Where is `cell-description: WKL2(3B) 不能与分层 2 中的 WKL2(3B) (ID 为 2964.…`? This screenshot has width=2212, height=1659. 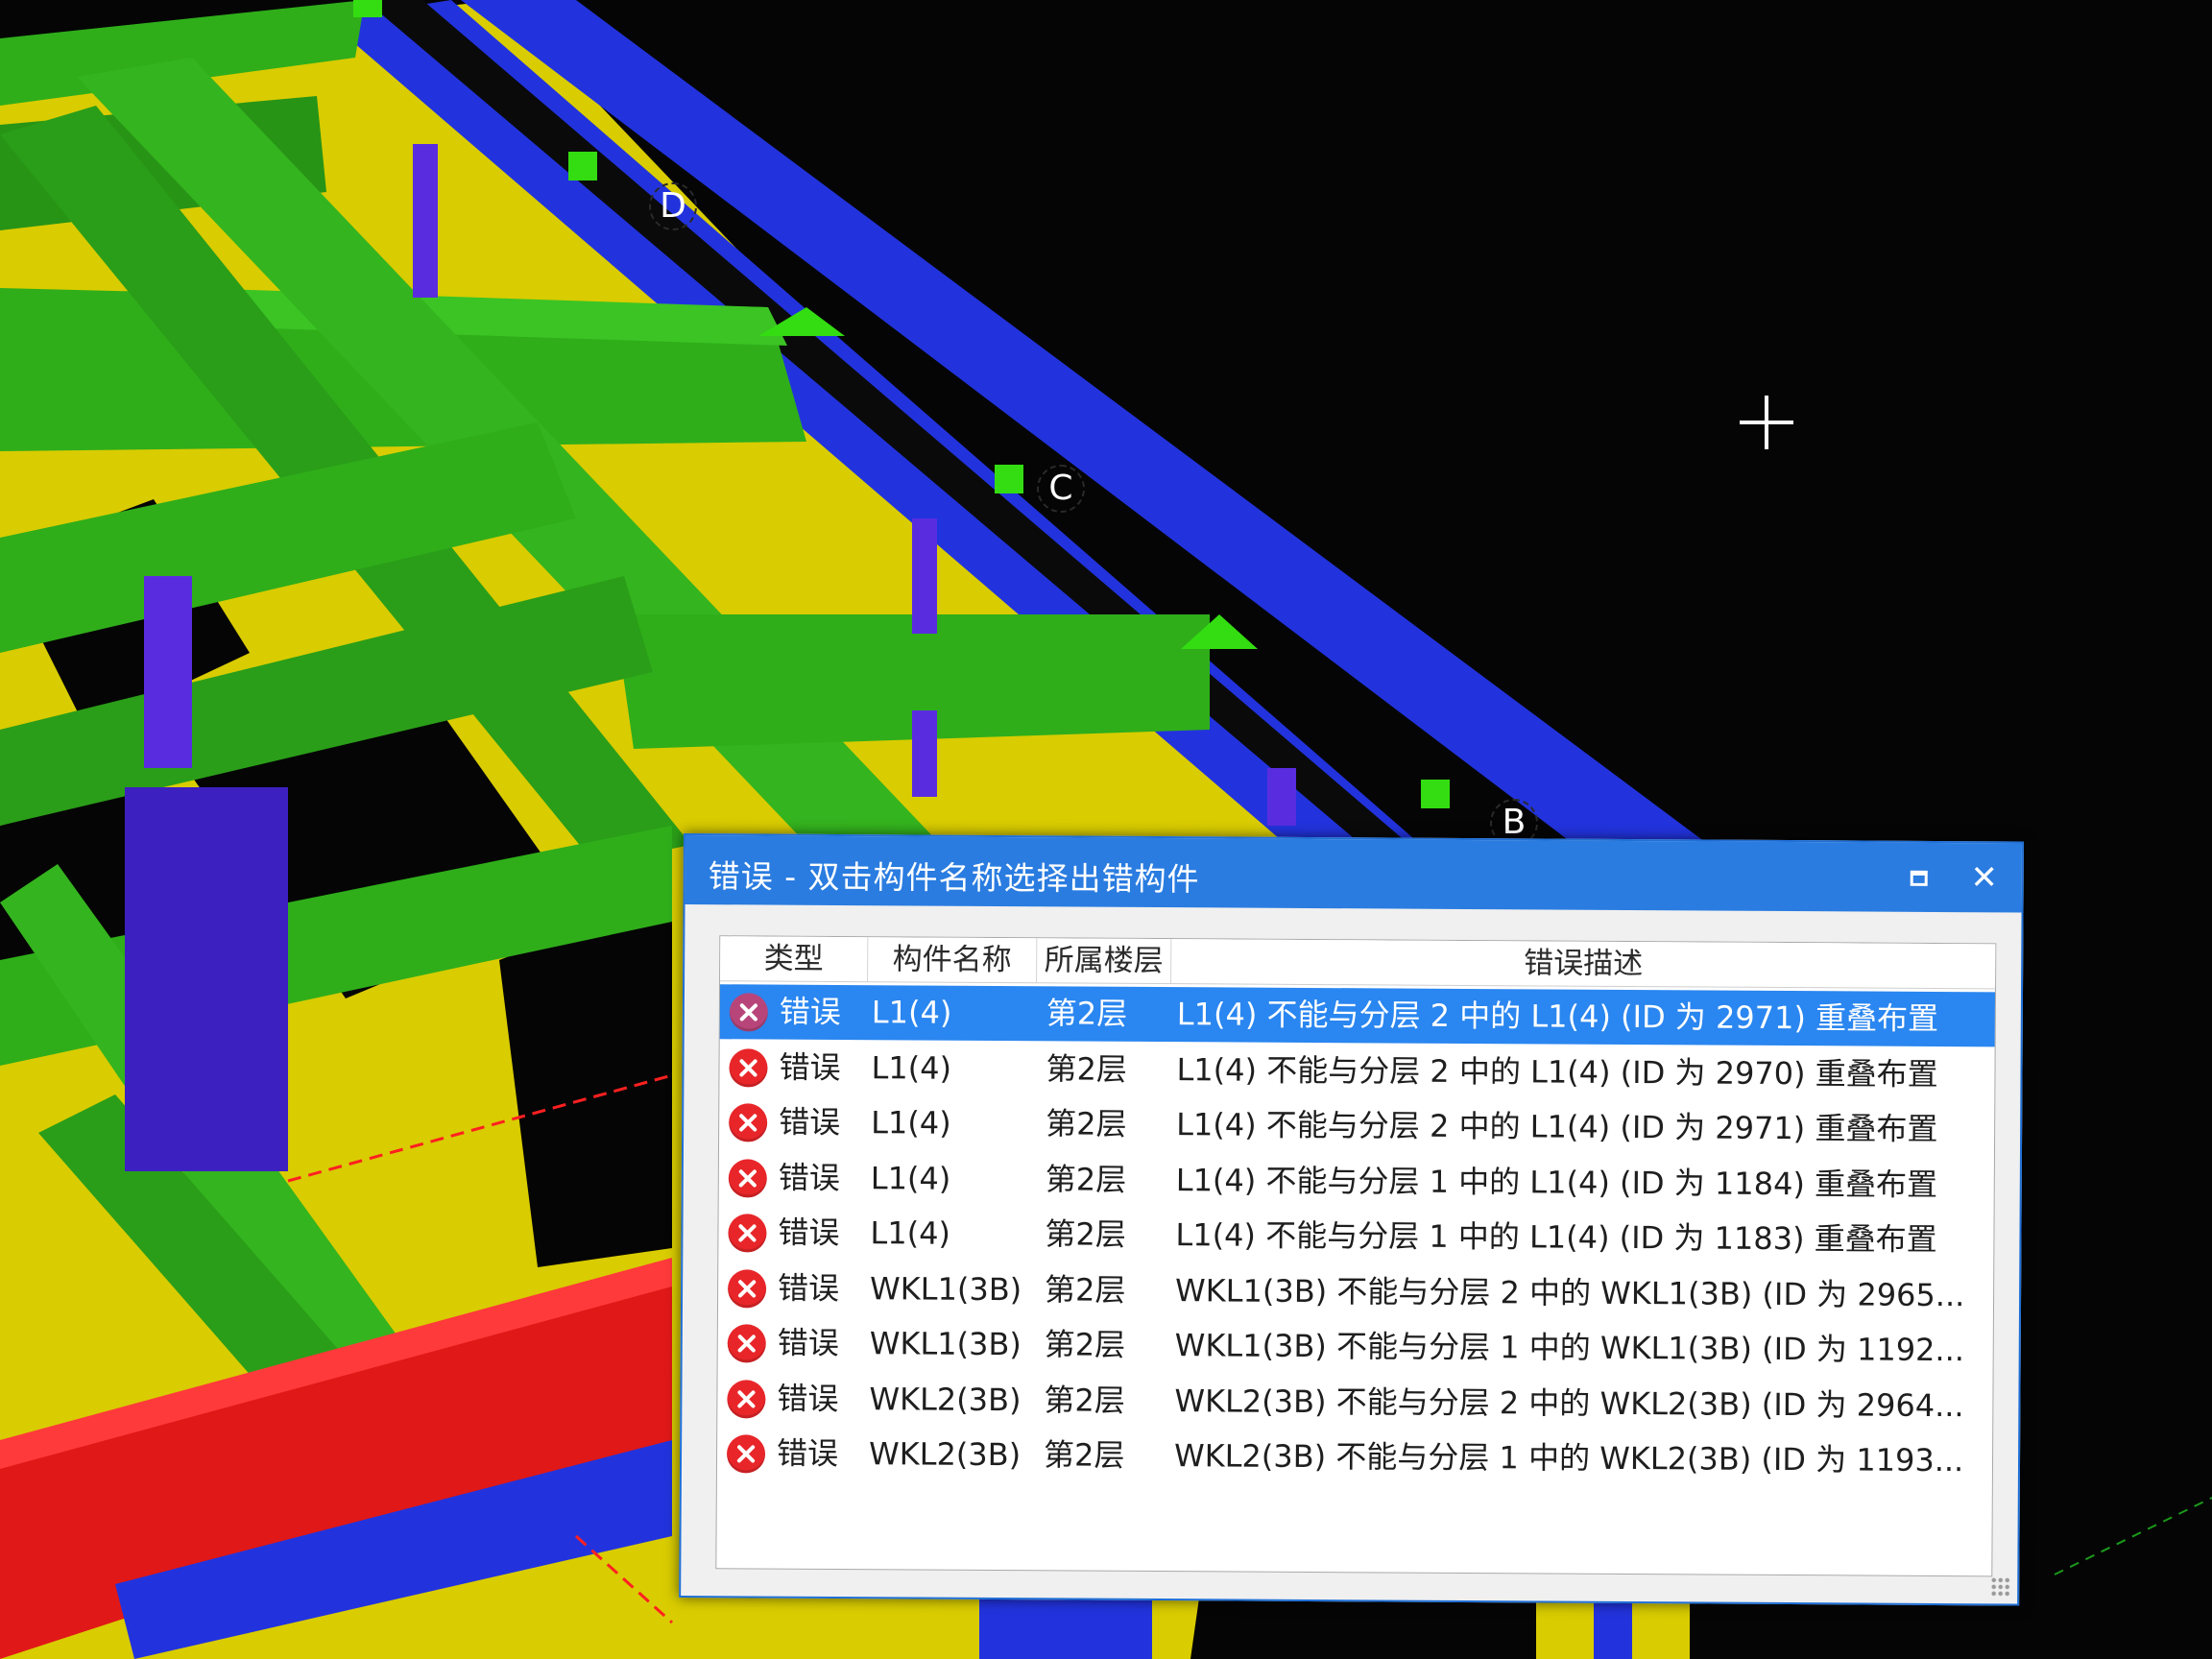 cell-description: WKL2(3B) 不能与分层 2 中的 WKL2(3B) (ID 为 2964.… is located at coordinates (1569, 1403).